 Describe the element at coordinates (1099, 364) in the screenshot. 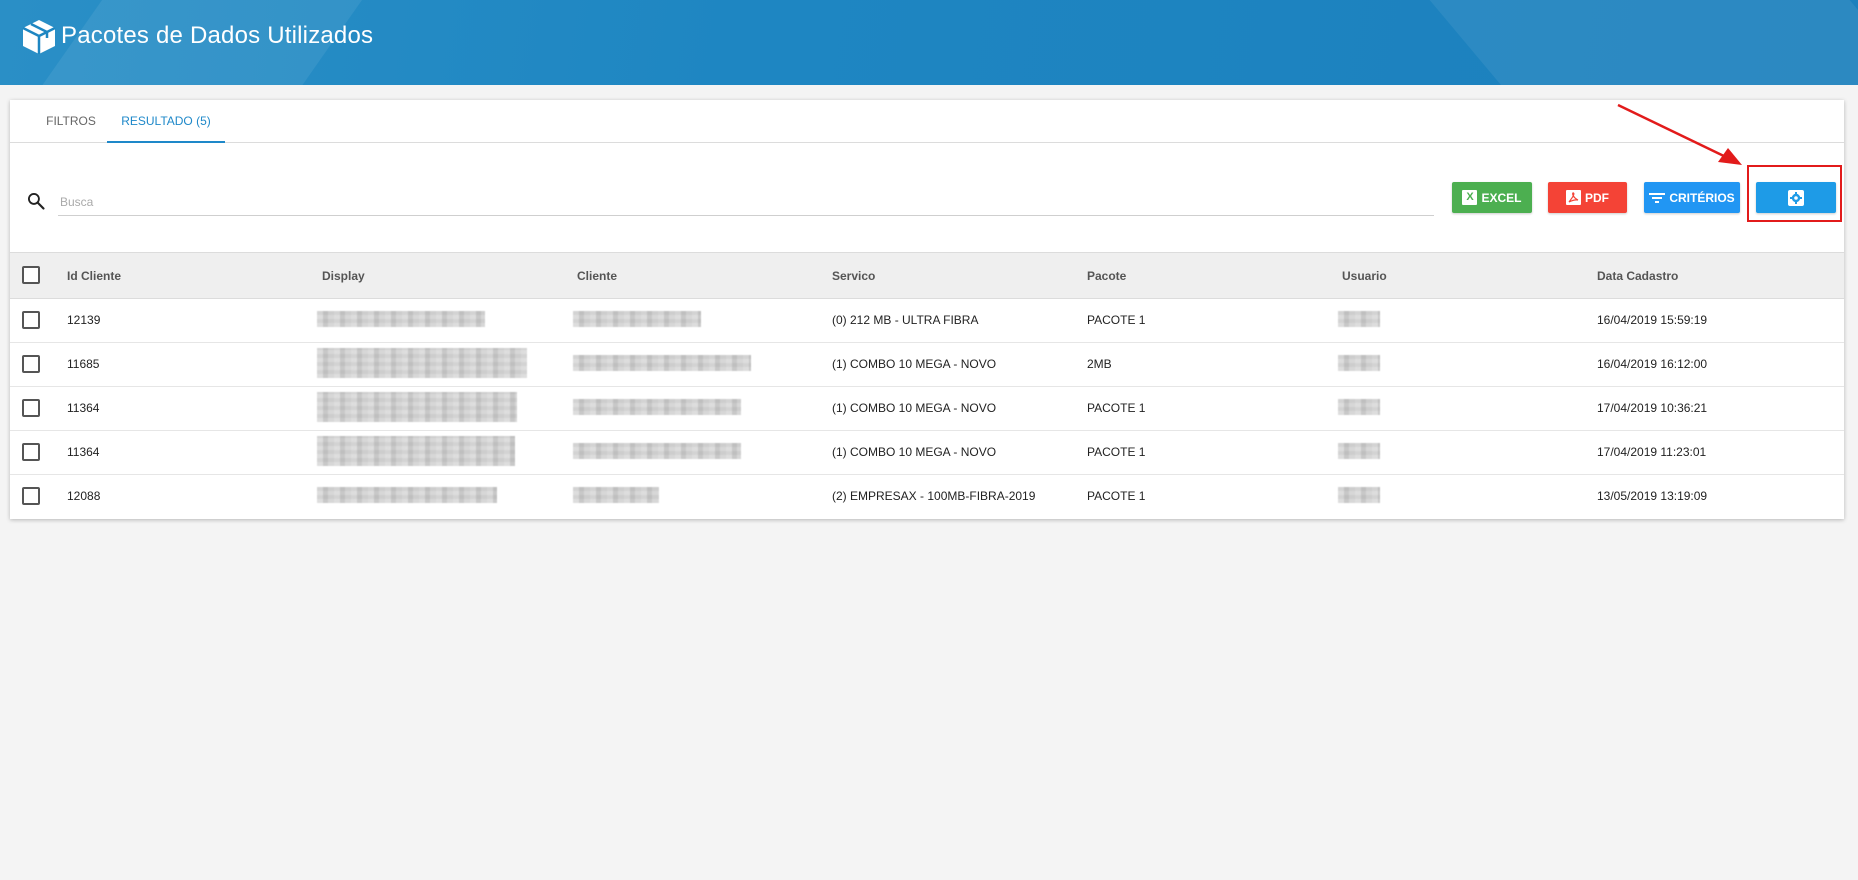

I see `cell-pacote: 2MB` at that location.